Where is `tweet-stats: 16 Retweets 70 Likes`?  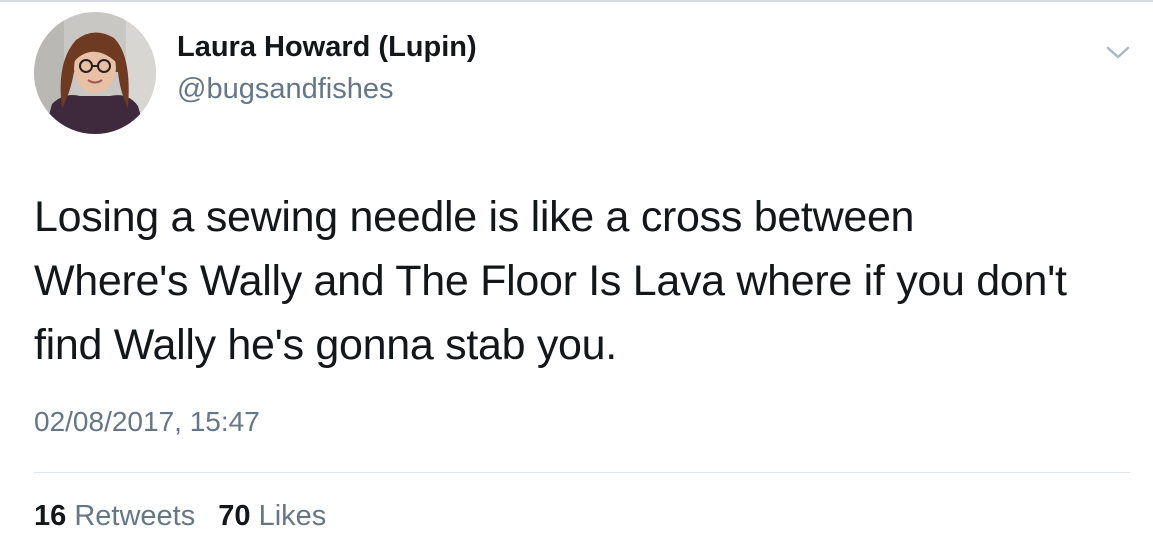 tweet-stats: 16 Retweets 70 Likes is located at coordinates (180, 516).